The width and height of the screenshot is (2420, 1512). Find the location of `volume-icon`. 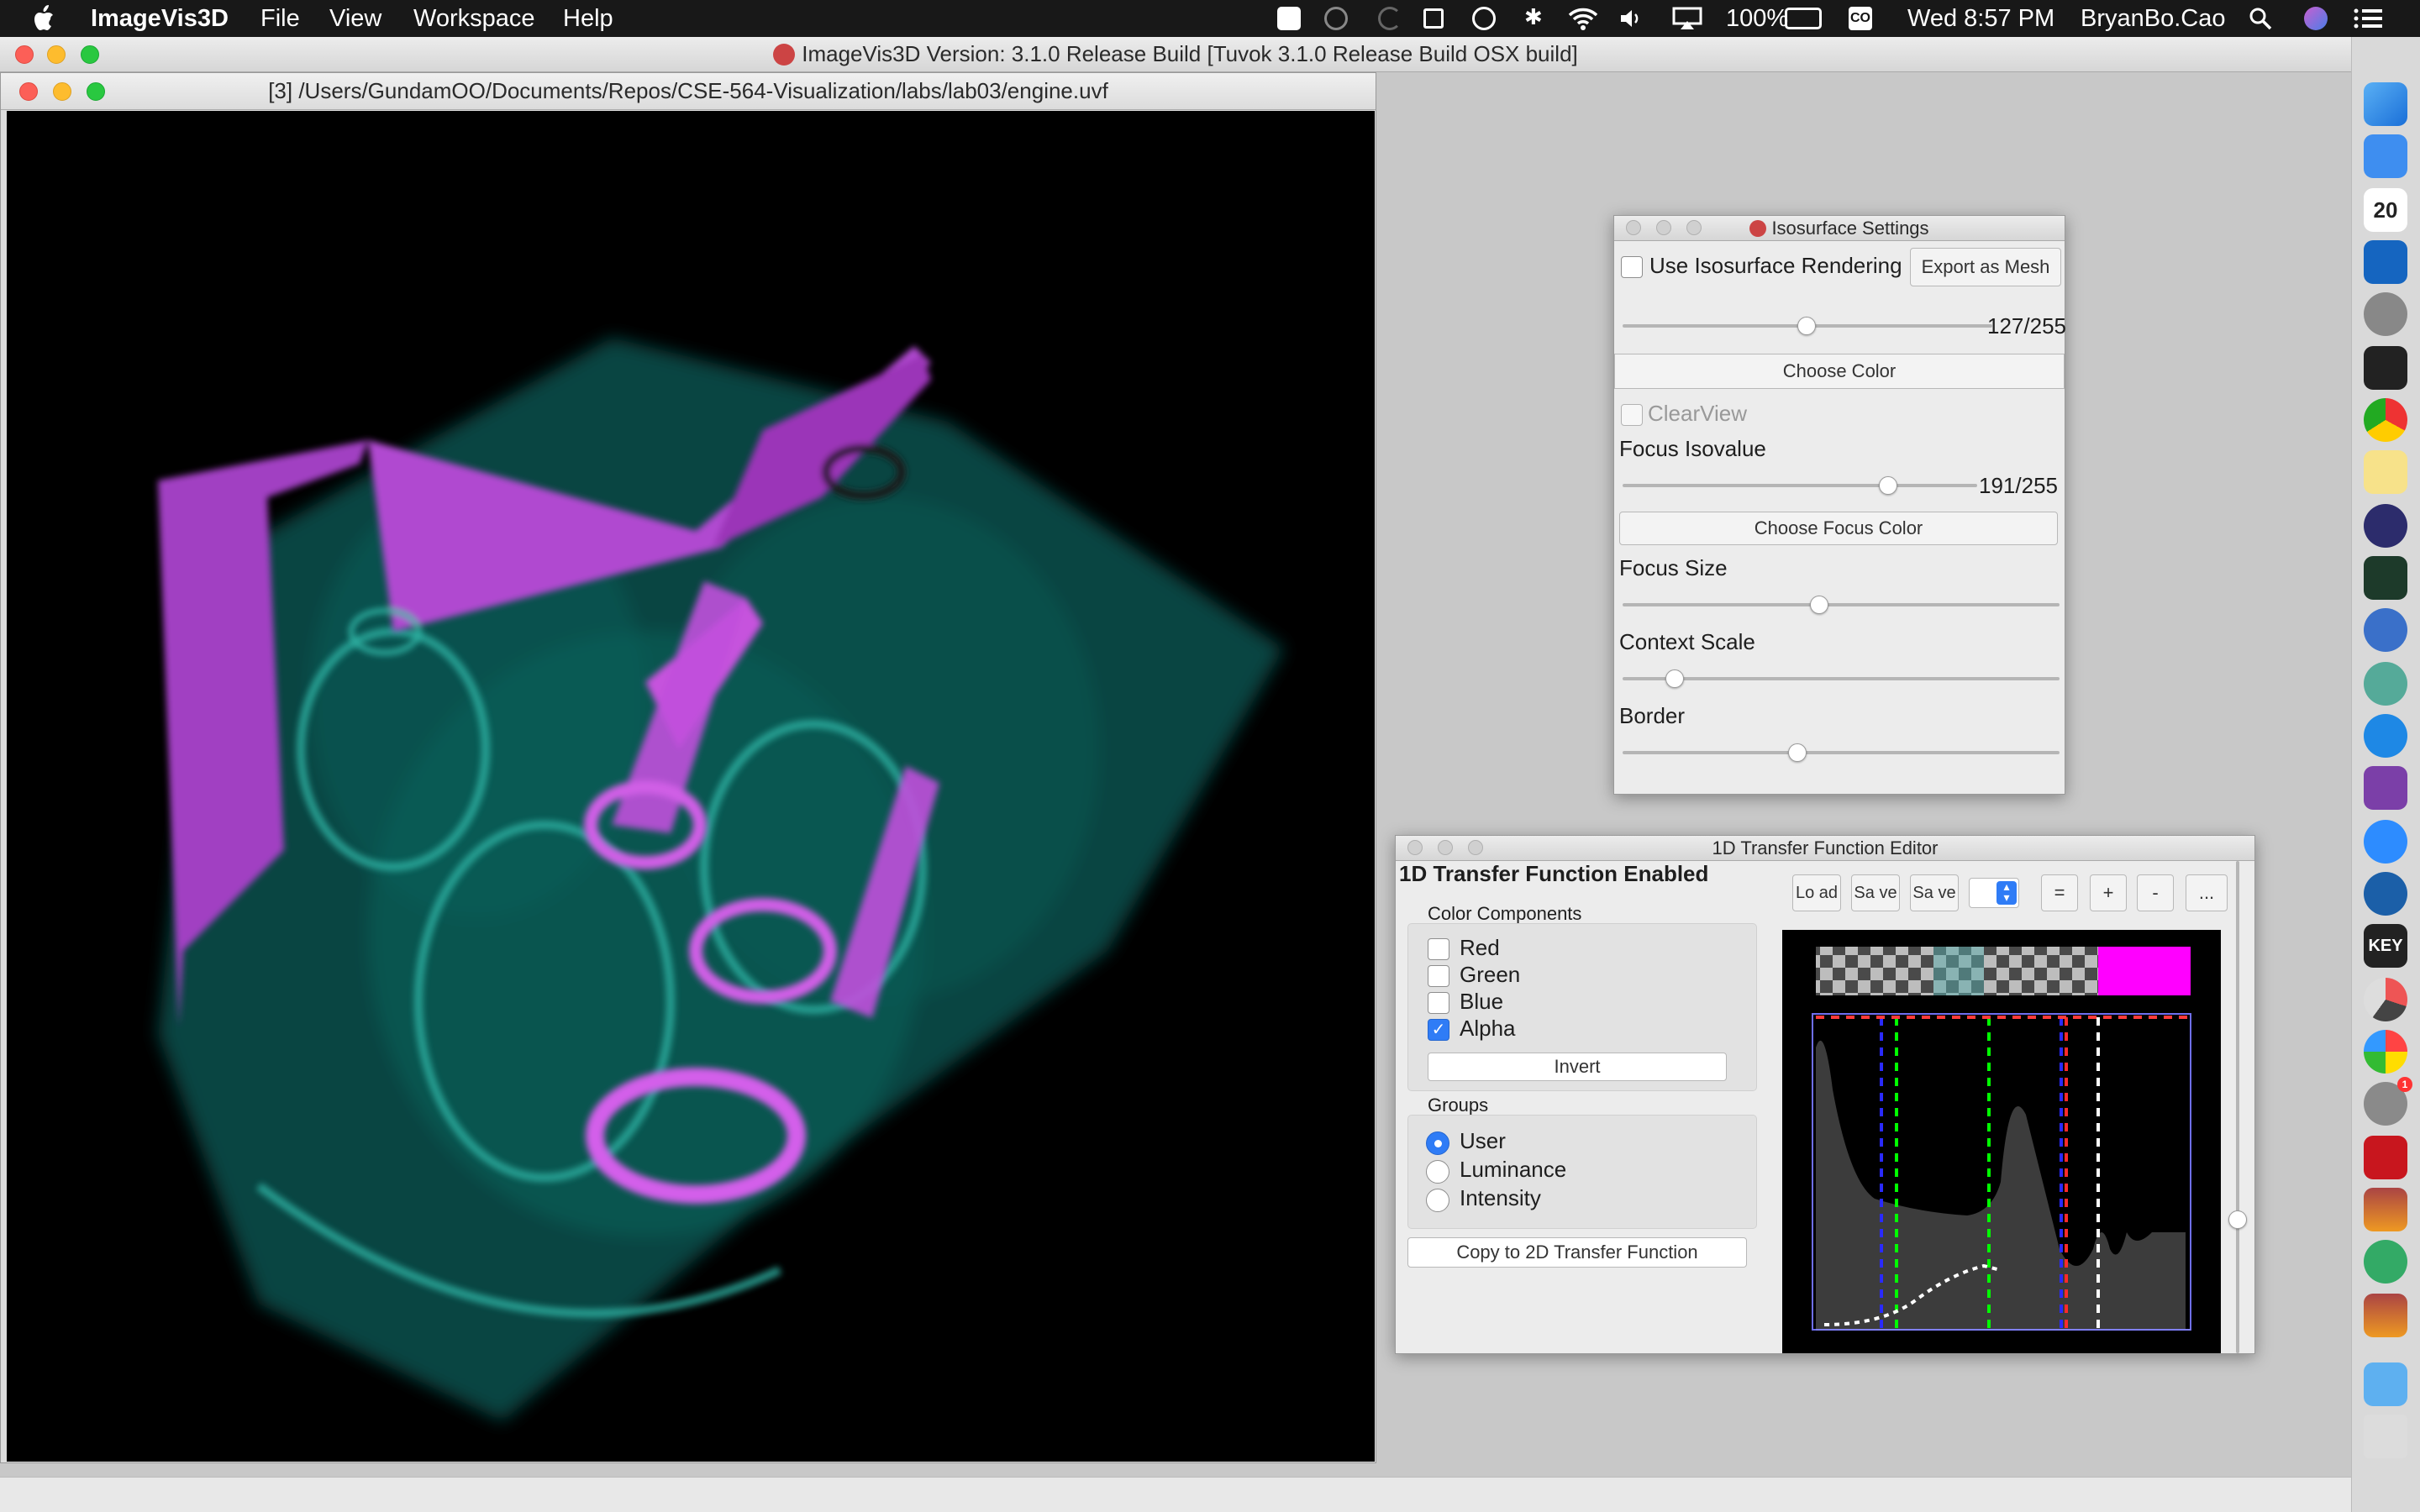

volume-icon is located at coordinates (1630, 18).